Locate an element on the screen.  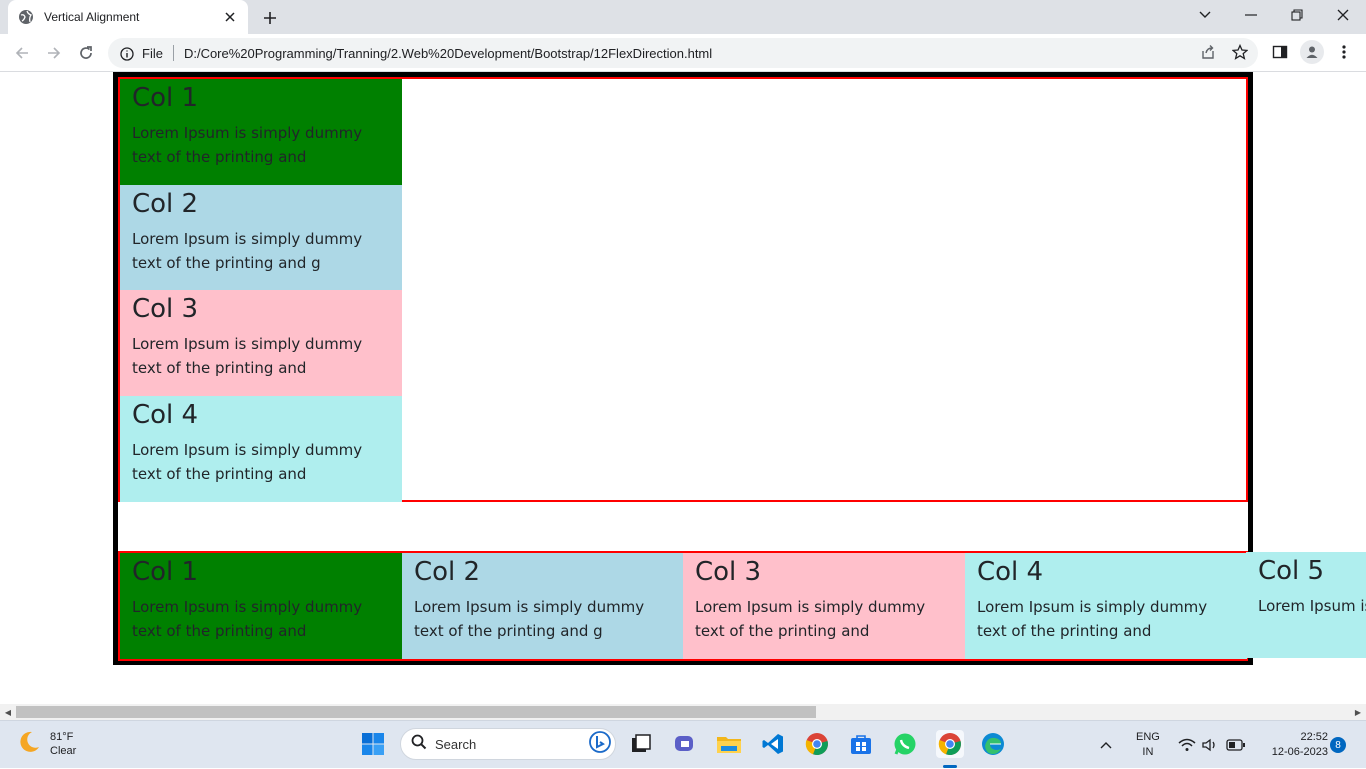
file-explorer-icon is located at coordinates (729, 744).